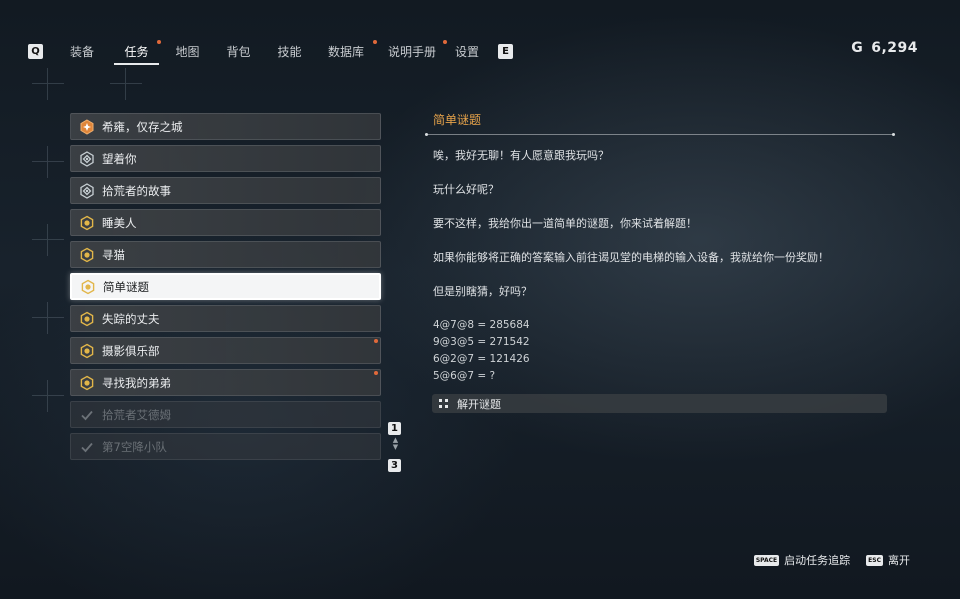 This screenshot has height=599, width=960. I want to click on tab-settings: 设置, so click(467, 51).